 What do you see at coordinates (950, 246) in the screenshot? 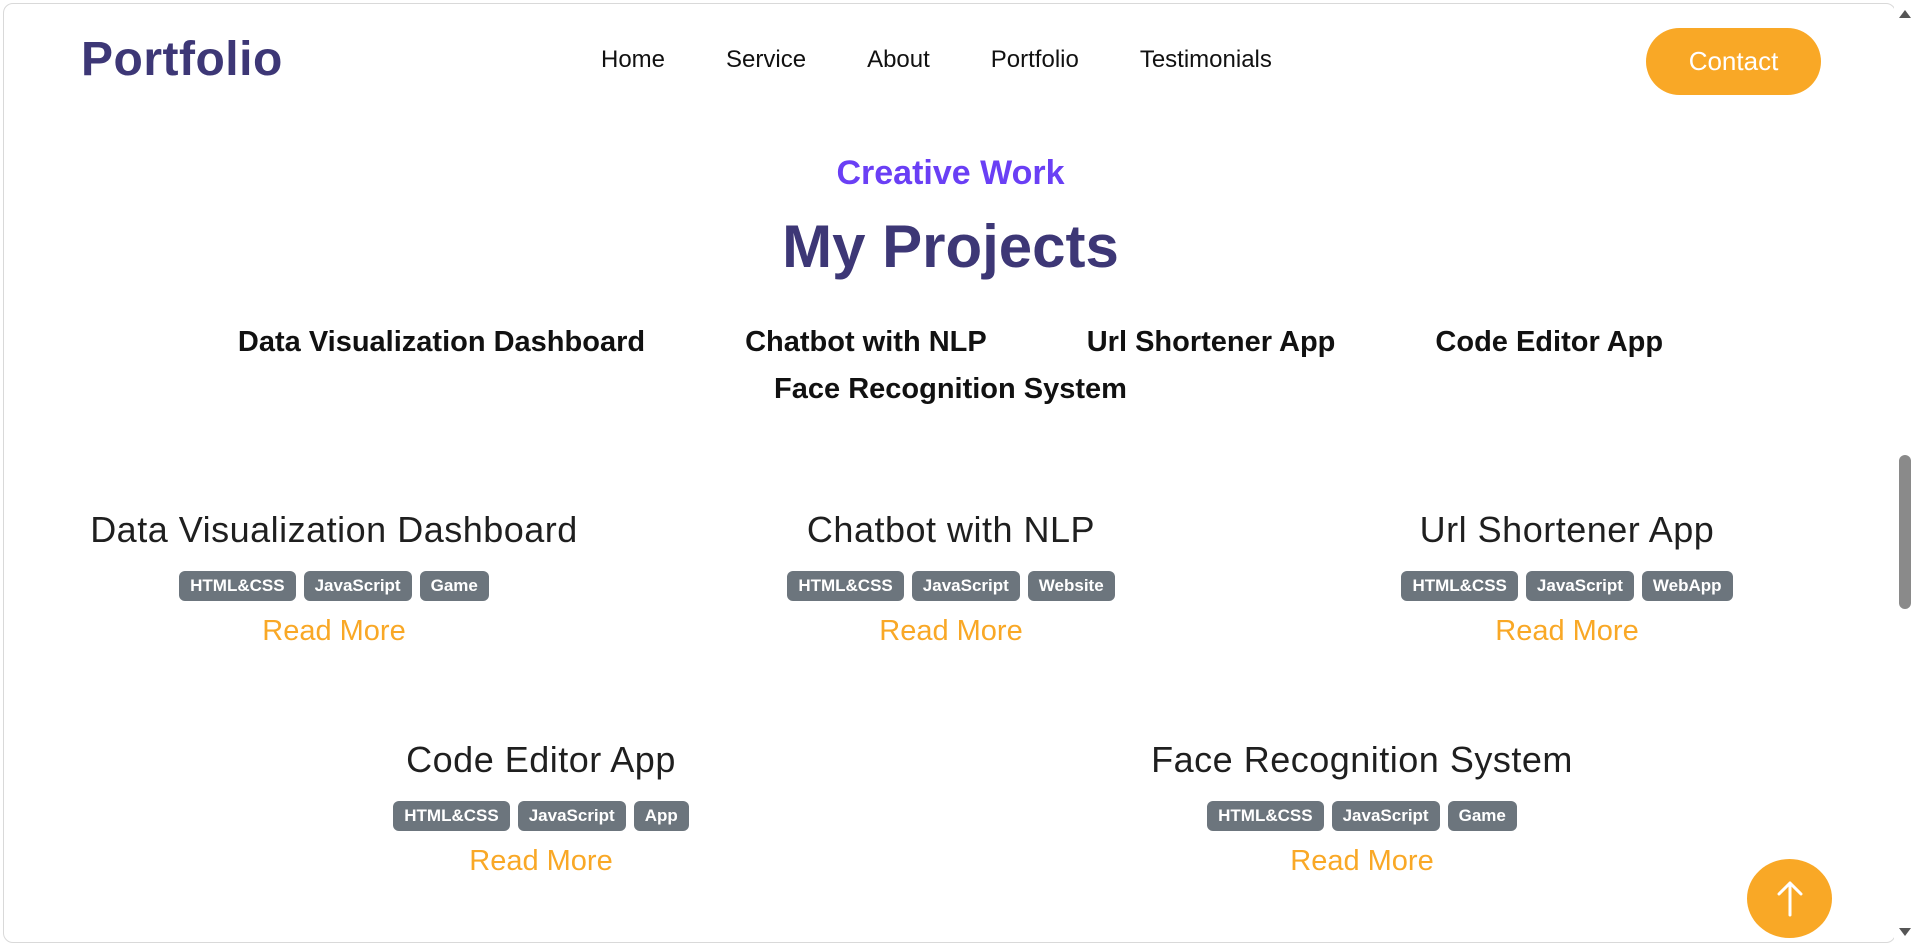
I see `section-title: My Projects` at bounding box center [950, 246].